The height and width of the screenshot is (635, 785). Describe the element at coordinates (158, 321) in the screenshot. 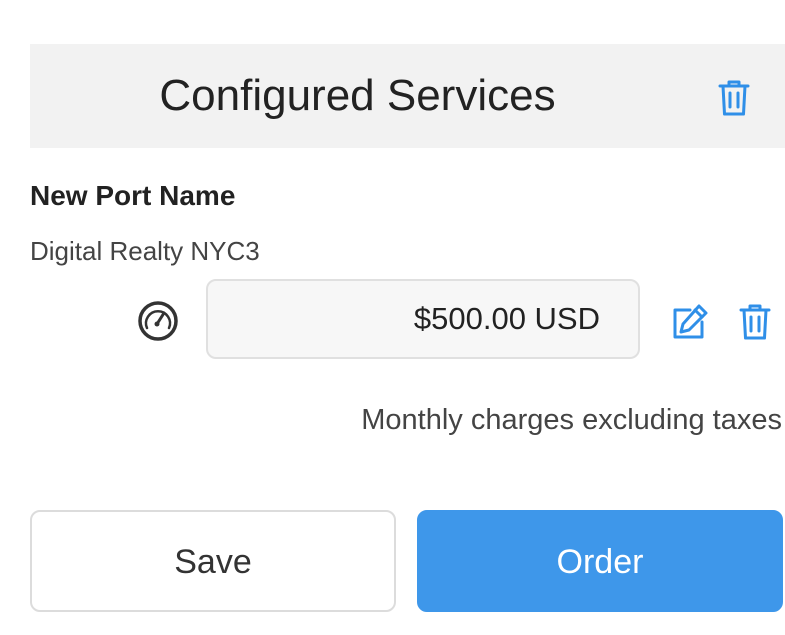

I see `speedometer-icon` at that location.